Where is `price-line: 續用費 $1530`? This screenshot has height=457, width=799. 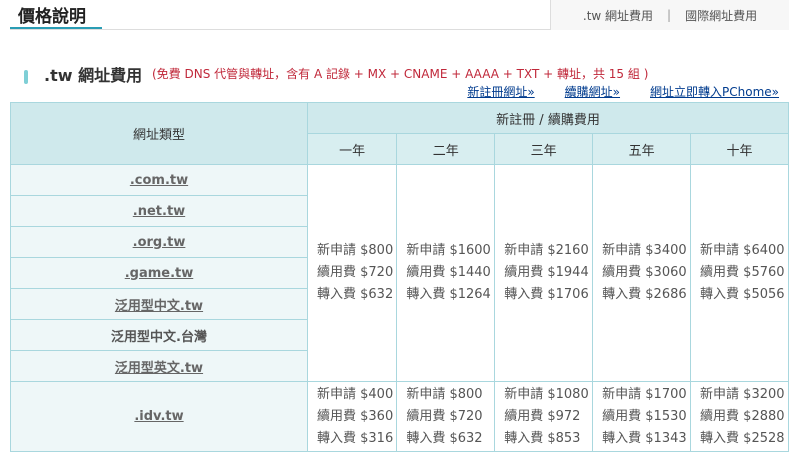
price-line: 續用費 $1530 is located at coordinates (644, 416).